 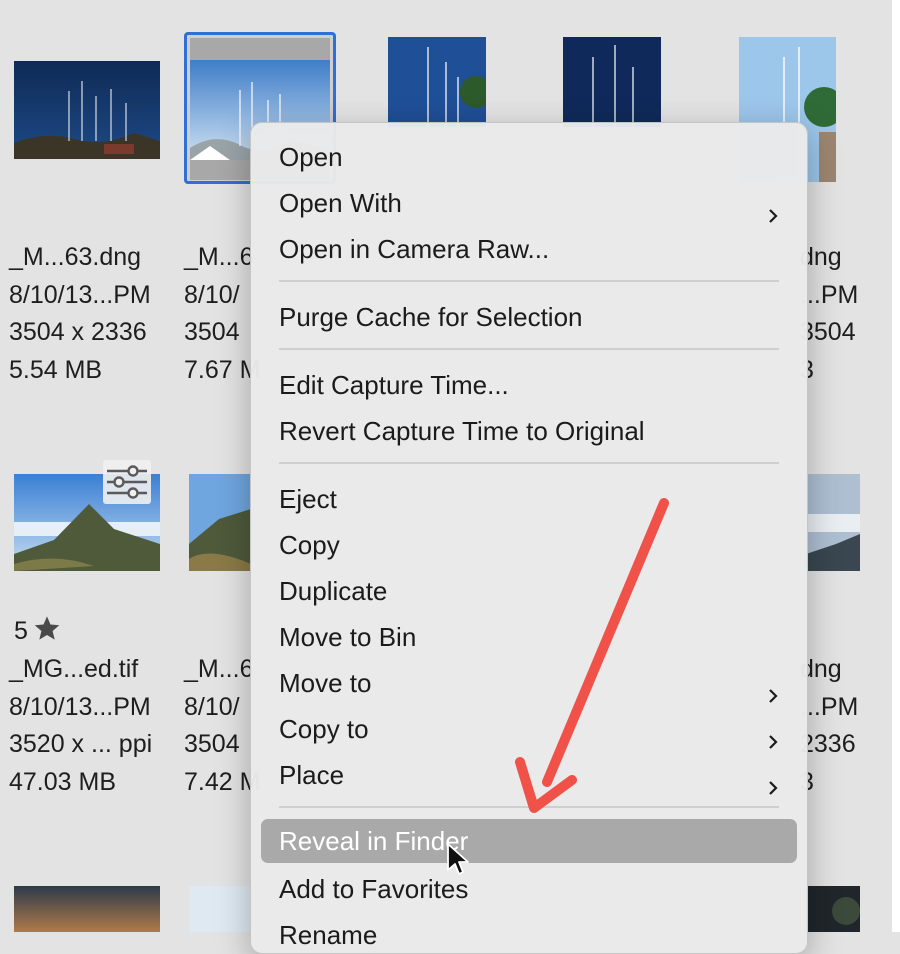 I want to click on menu-item-label: Purge Cache for Selection, so click(x=431, y=317).